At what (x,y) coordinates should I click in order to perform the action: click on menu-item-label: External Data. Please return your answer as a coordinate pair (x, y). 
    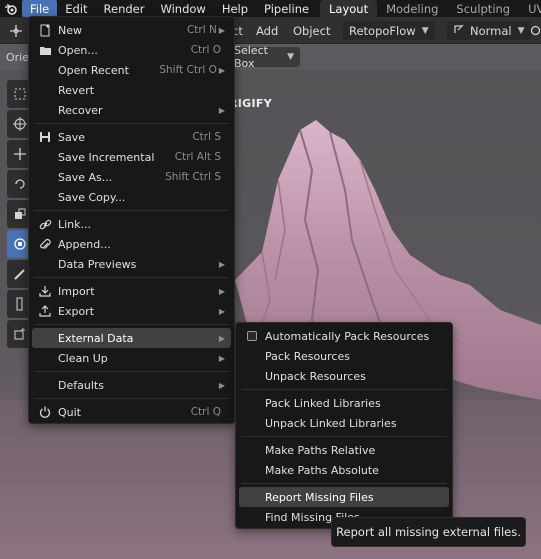
    Looking at the image, I should click on (96, 338).